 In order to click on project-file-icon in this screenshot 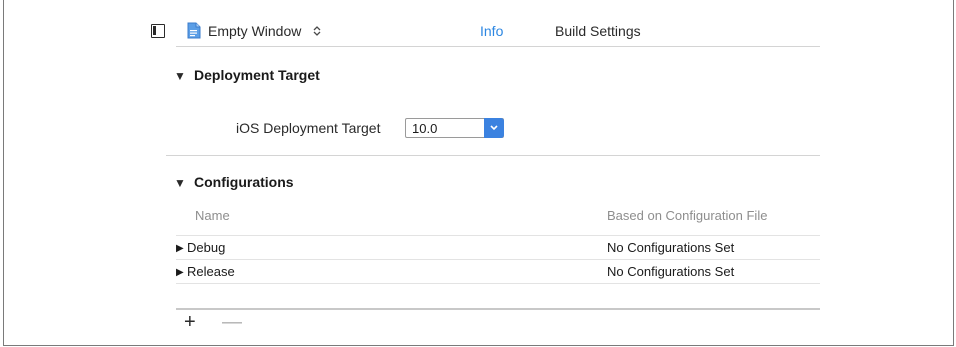, I will do `click(194, 30)`.